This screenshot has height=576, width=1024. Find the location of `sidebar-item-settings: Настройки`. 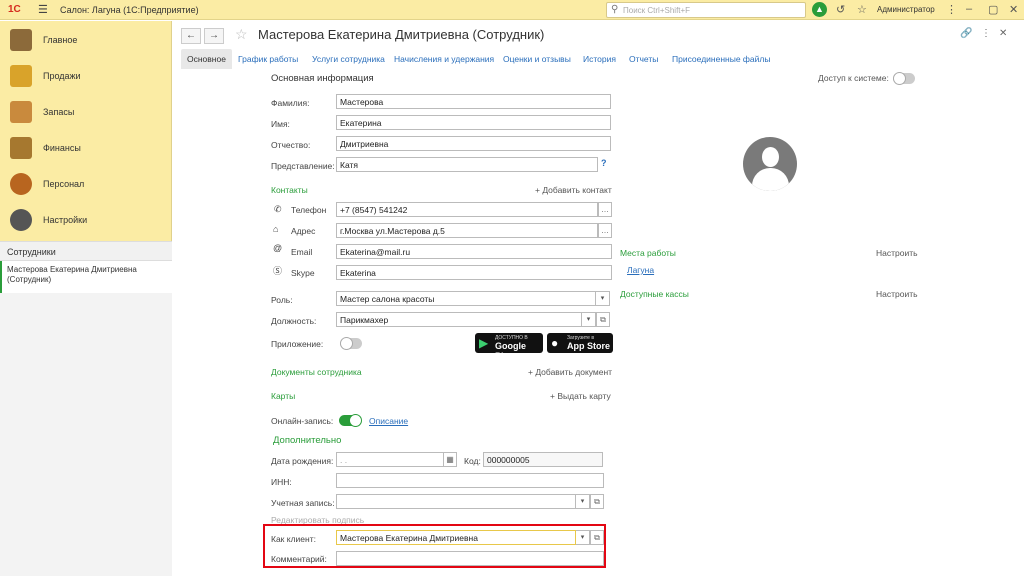

sidebar-item-settings: Настройки is located at coordinates (86, 220).